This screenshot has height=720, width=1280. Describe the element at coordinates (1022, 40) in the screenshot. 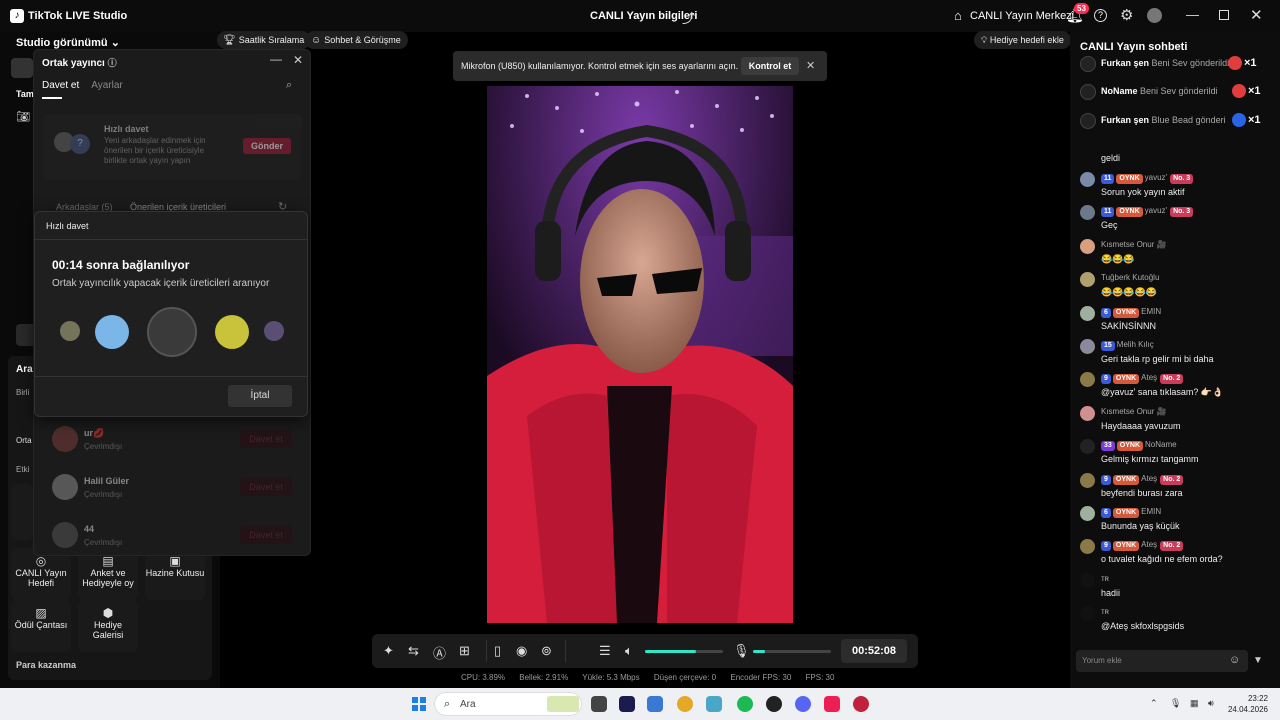

I see `gift-goal-chip: 💡︎ Hediye hedefi ekle` at that location.